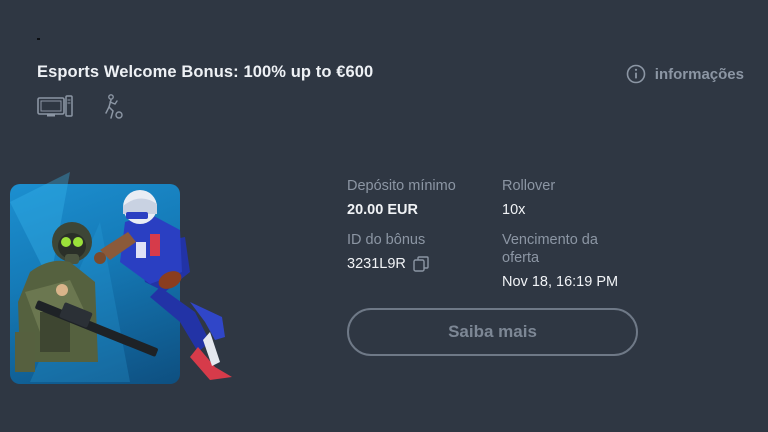 The height and width of the screenshot is (432, 768). I want to click on rollover-value: 10x, so click(514, 210).